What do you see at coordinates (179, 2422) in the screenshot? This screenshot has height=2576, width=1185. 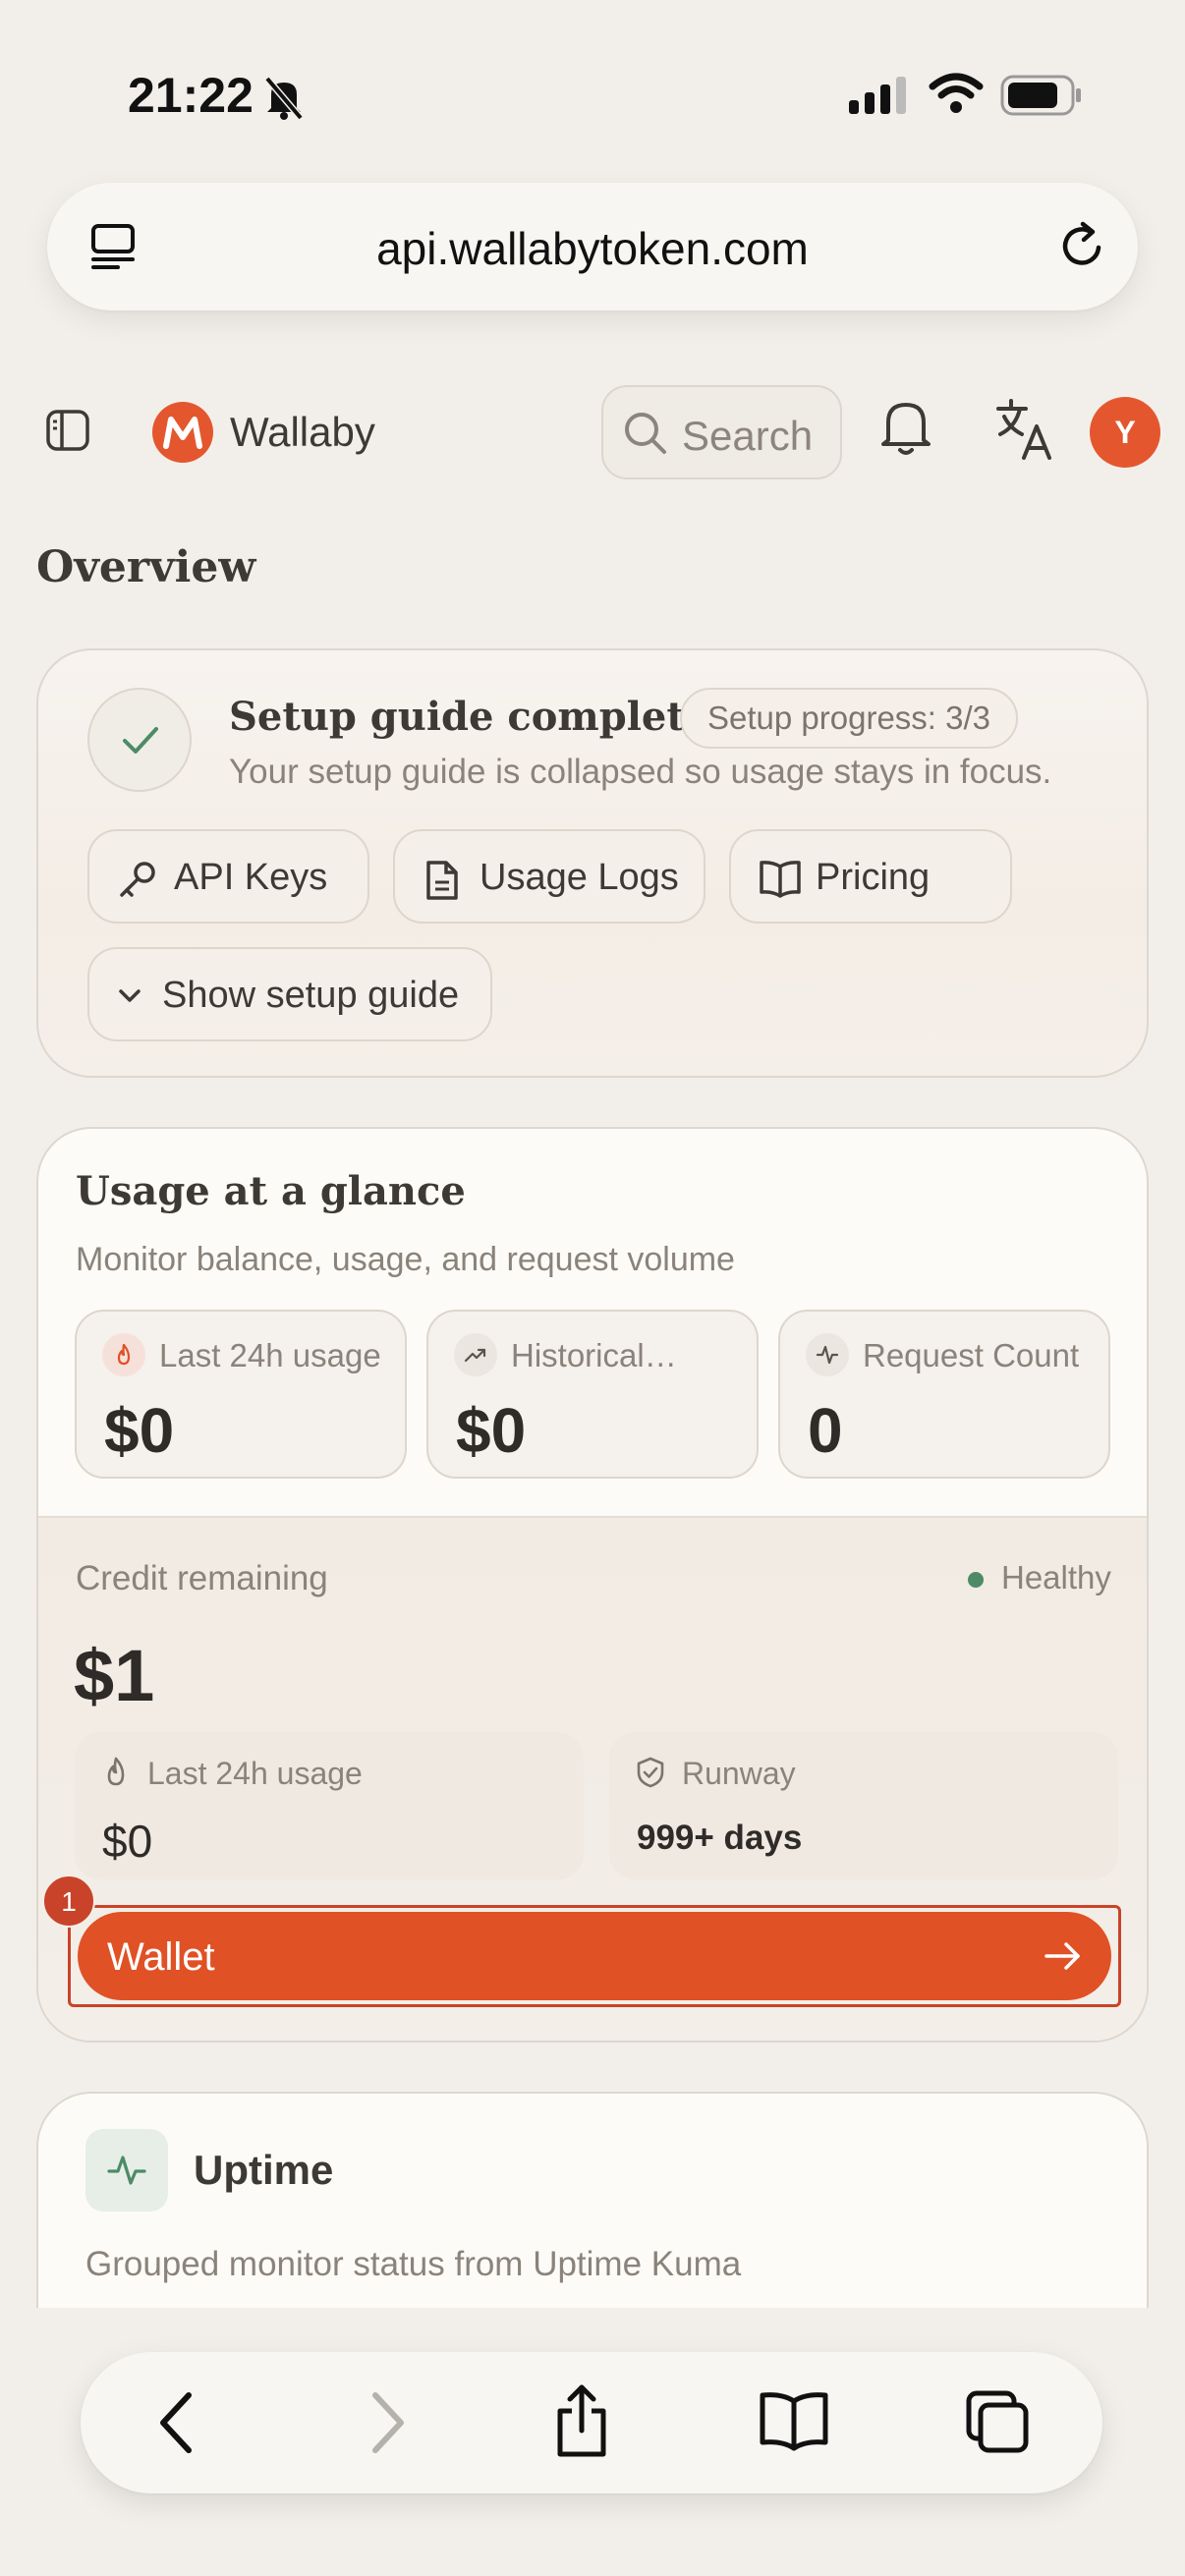 I see `back-icon` at bounding box center [179, 2422].